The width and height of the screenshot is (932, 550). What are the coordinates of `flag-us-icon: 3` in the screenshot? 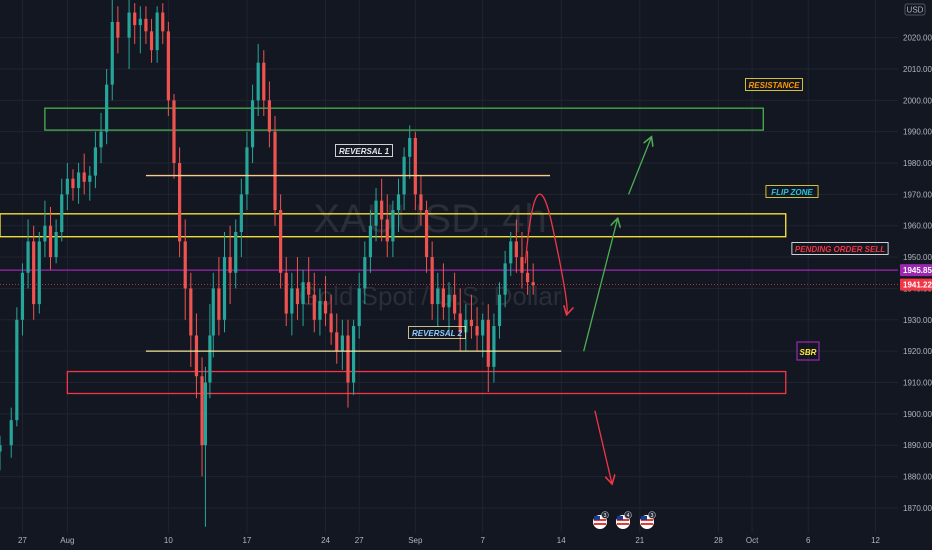 It's located at (601, 520).